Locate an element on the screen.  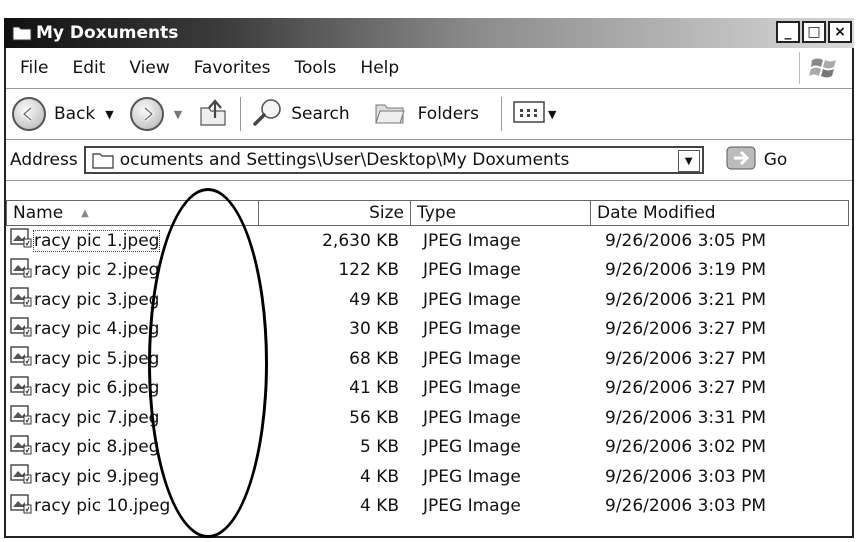
up-folder-icon is located at coordinates (214, 114).